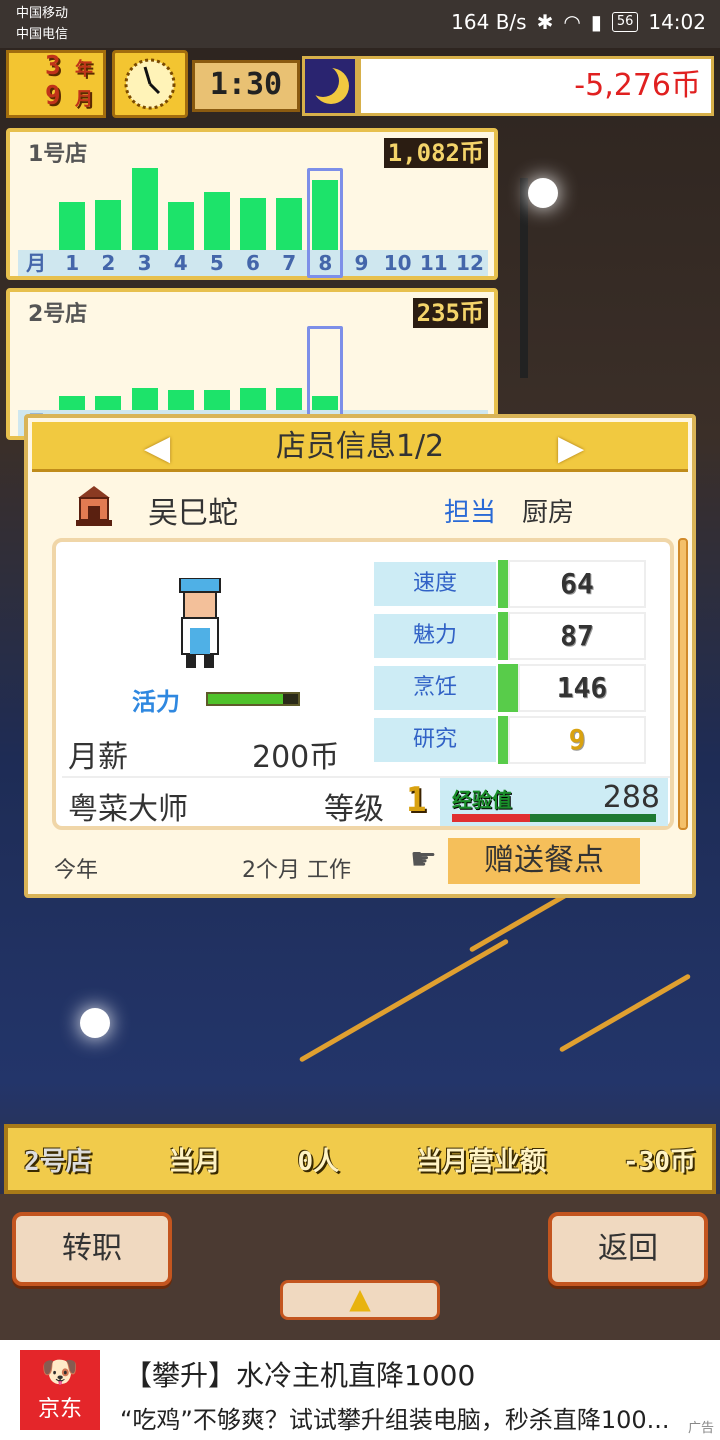  I want to click on month-value: 9, so click(53, 96).